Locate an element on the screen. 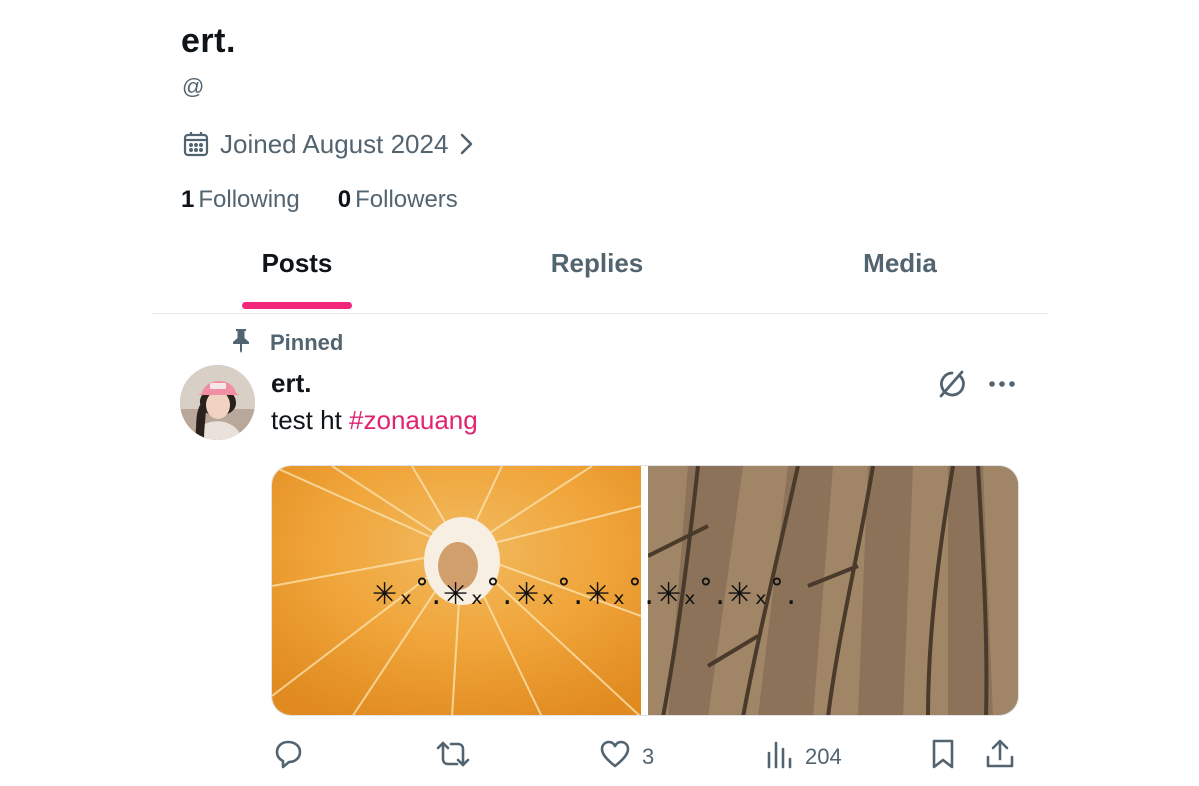 This screenshot has width=1199, height=786. like-button: 3 is located at coordinates (626, 757).